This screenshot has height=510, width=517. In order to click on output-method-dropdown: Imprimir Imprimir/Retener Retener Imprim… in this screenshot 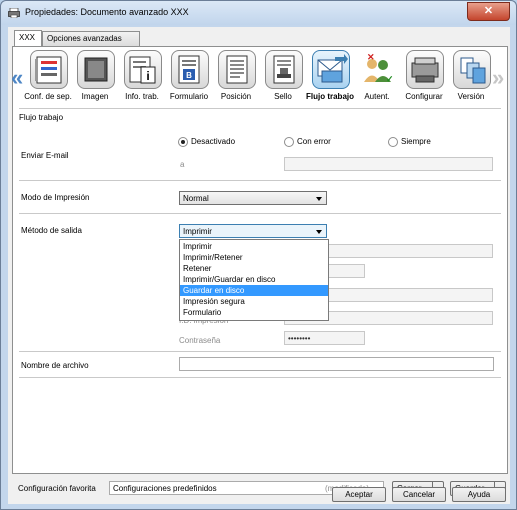, I will do `click(254, 280)`.